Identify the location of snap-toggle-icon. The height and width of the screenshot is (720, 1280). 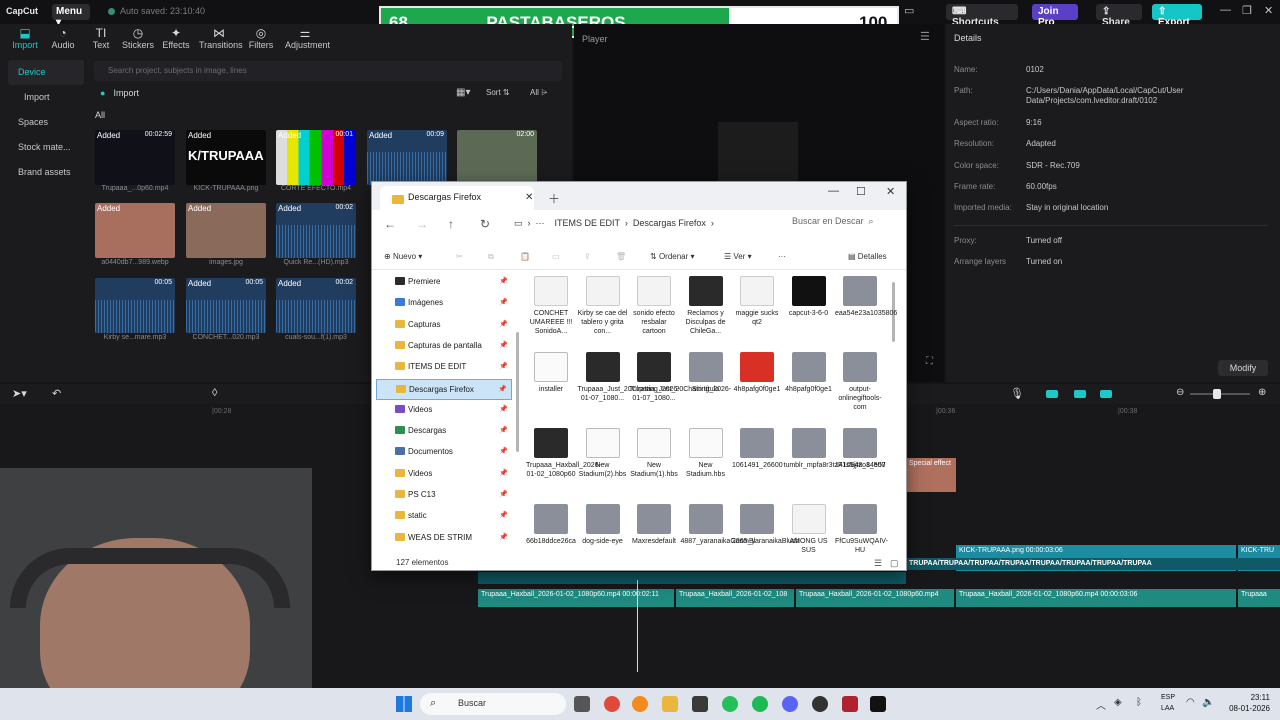
(1106, 394).